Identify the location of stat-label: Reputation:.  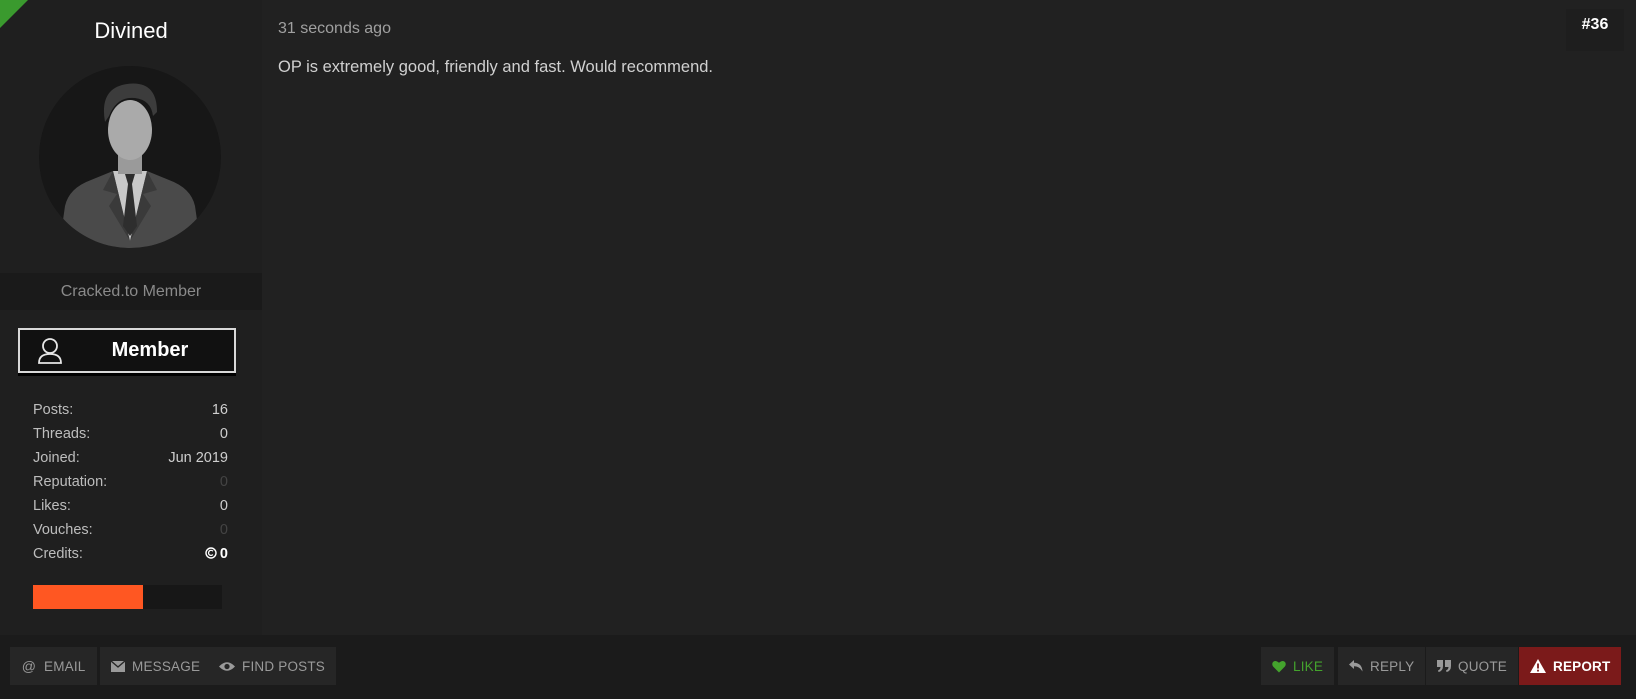
(70, 482).